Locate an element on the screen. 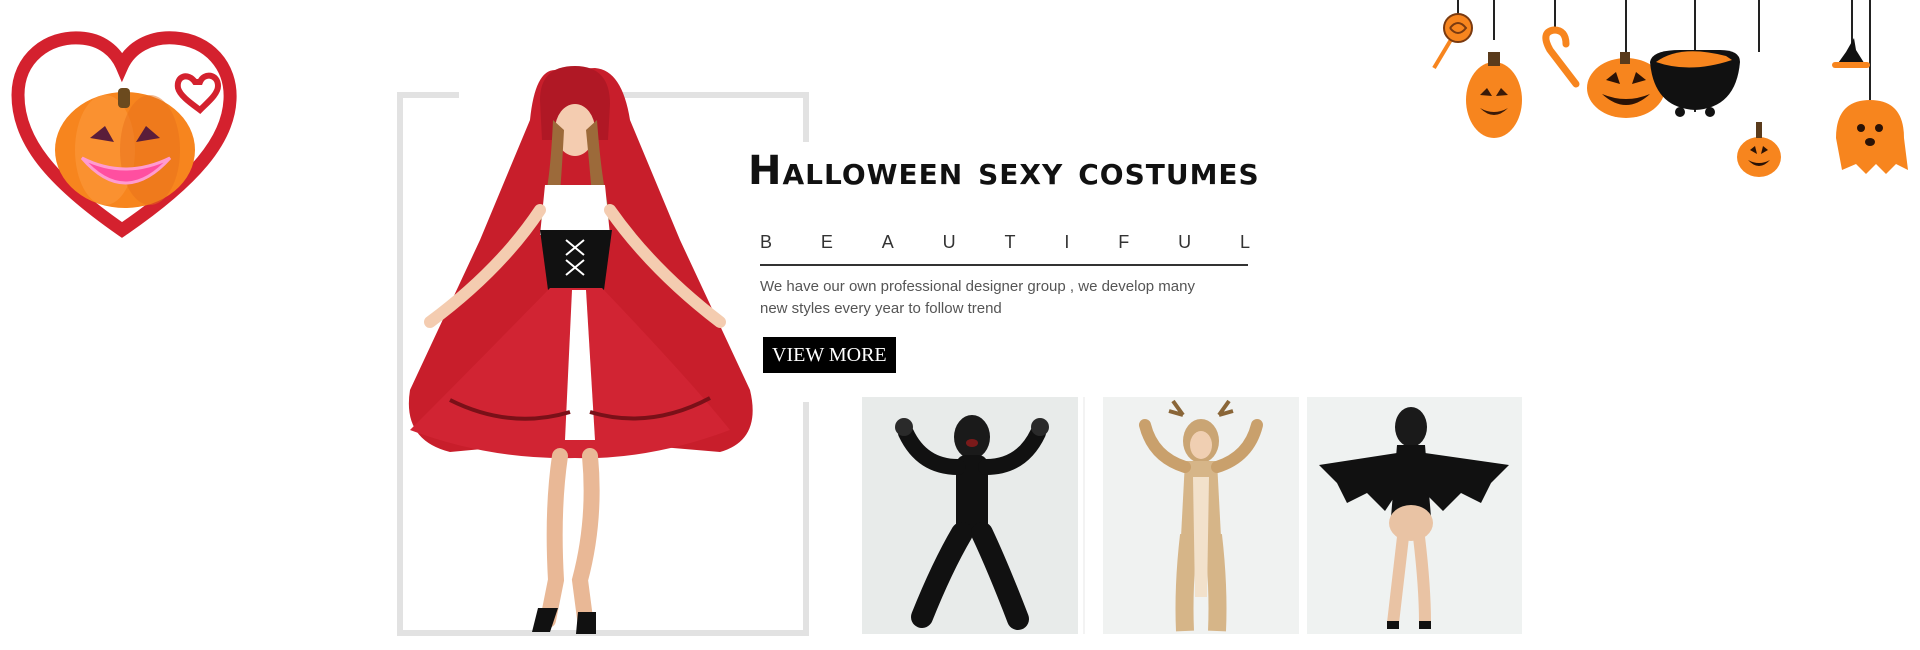 The width and height of the screenshot is (1920, 650). subheading-beautiful: B E A U T I F U L is located at coordinates (1005, 242).